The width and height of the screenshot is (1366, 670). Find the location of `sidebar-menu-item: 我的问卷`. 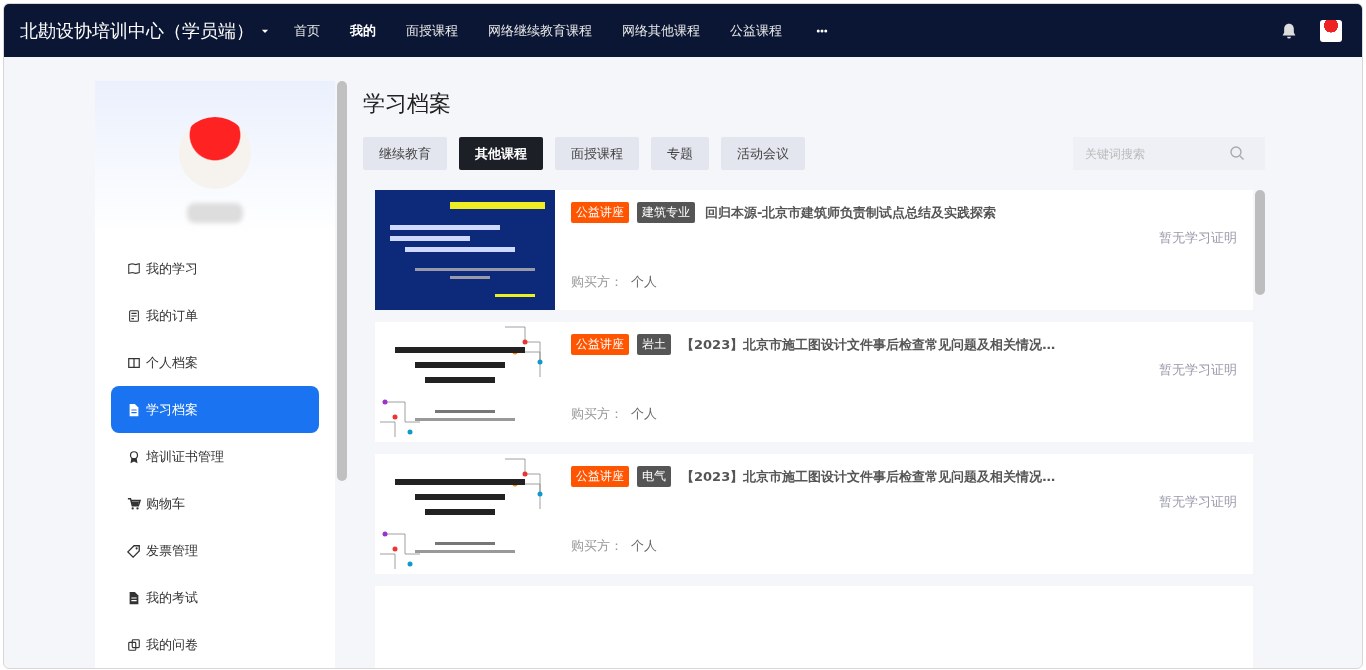

sidebar-menu-item: 我的问卷 is located at coordinates (215, 644).